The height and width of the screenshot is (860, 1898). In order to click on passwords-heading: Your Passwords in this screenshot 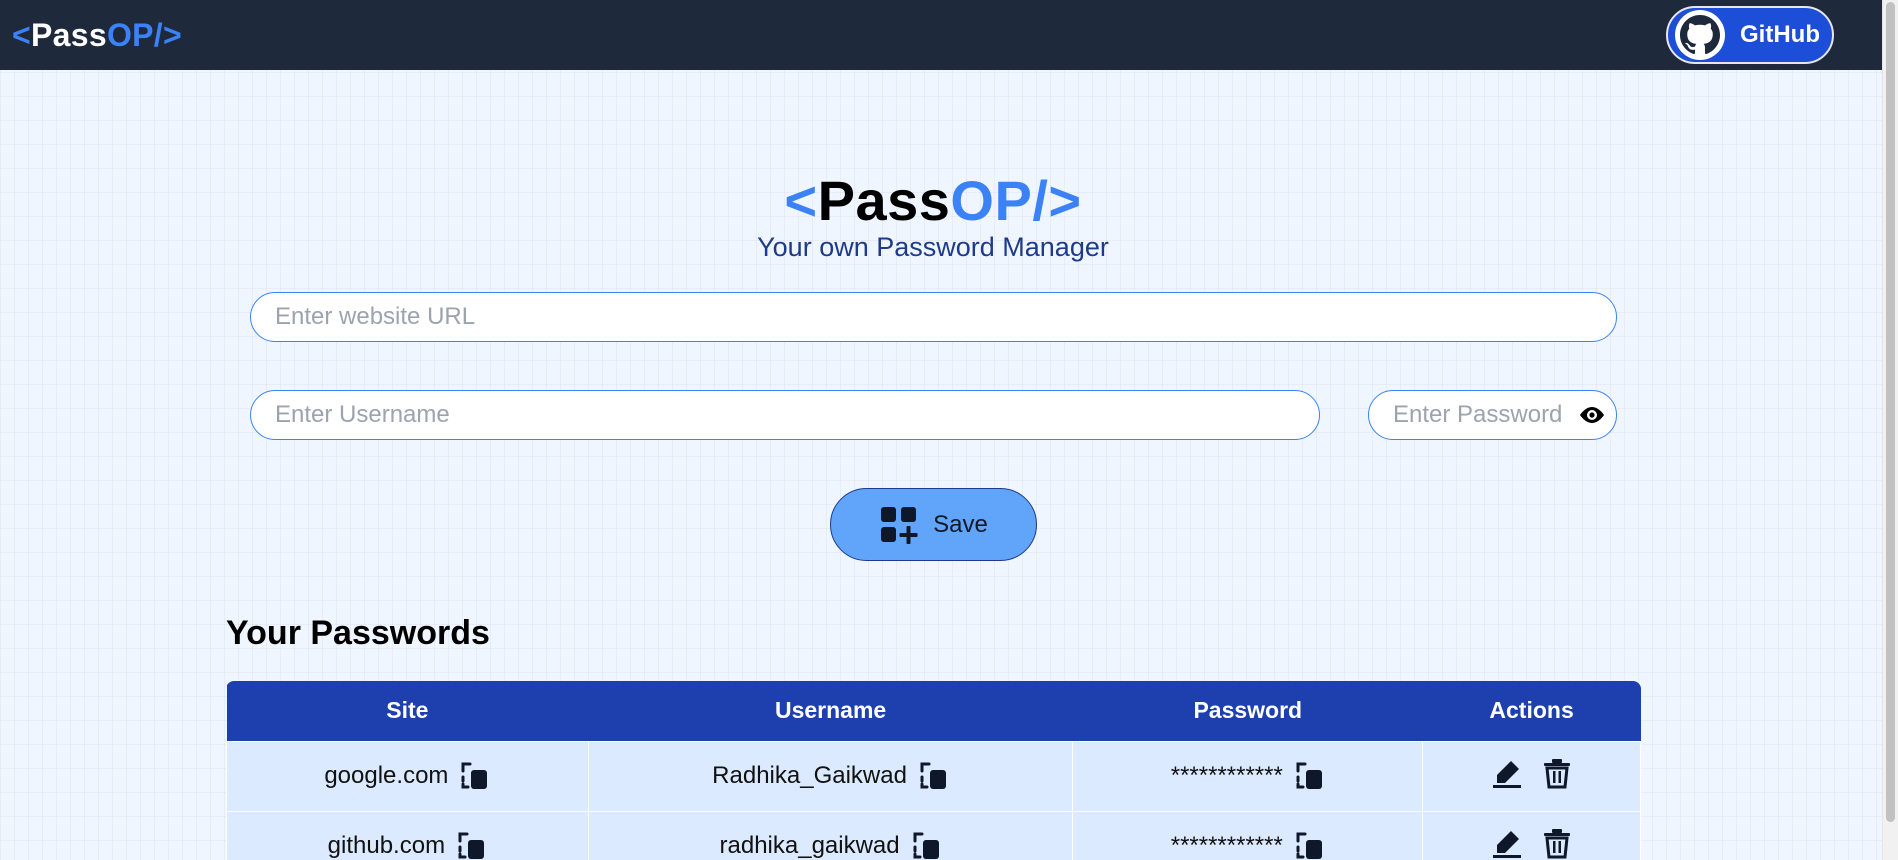, I will do `click(358, 633)`.